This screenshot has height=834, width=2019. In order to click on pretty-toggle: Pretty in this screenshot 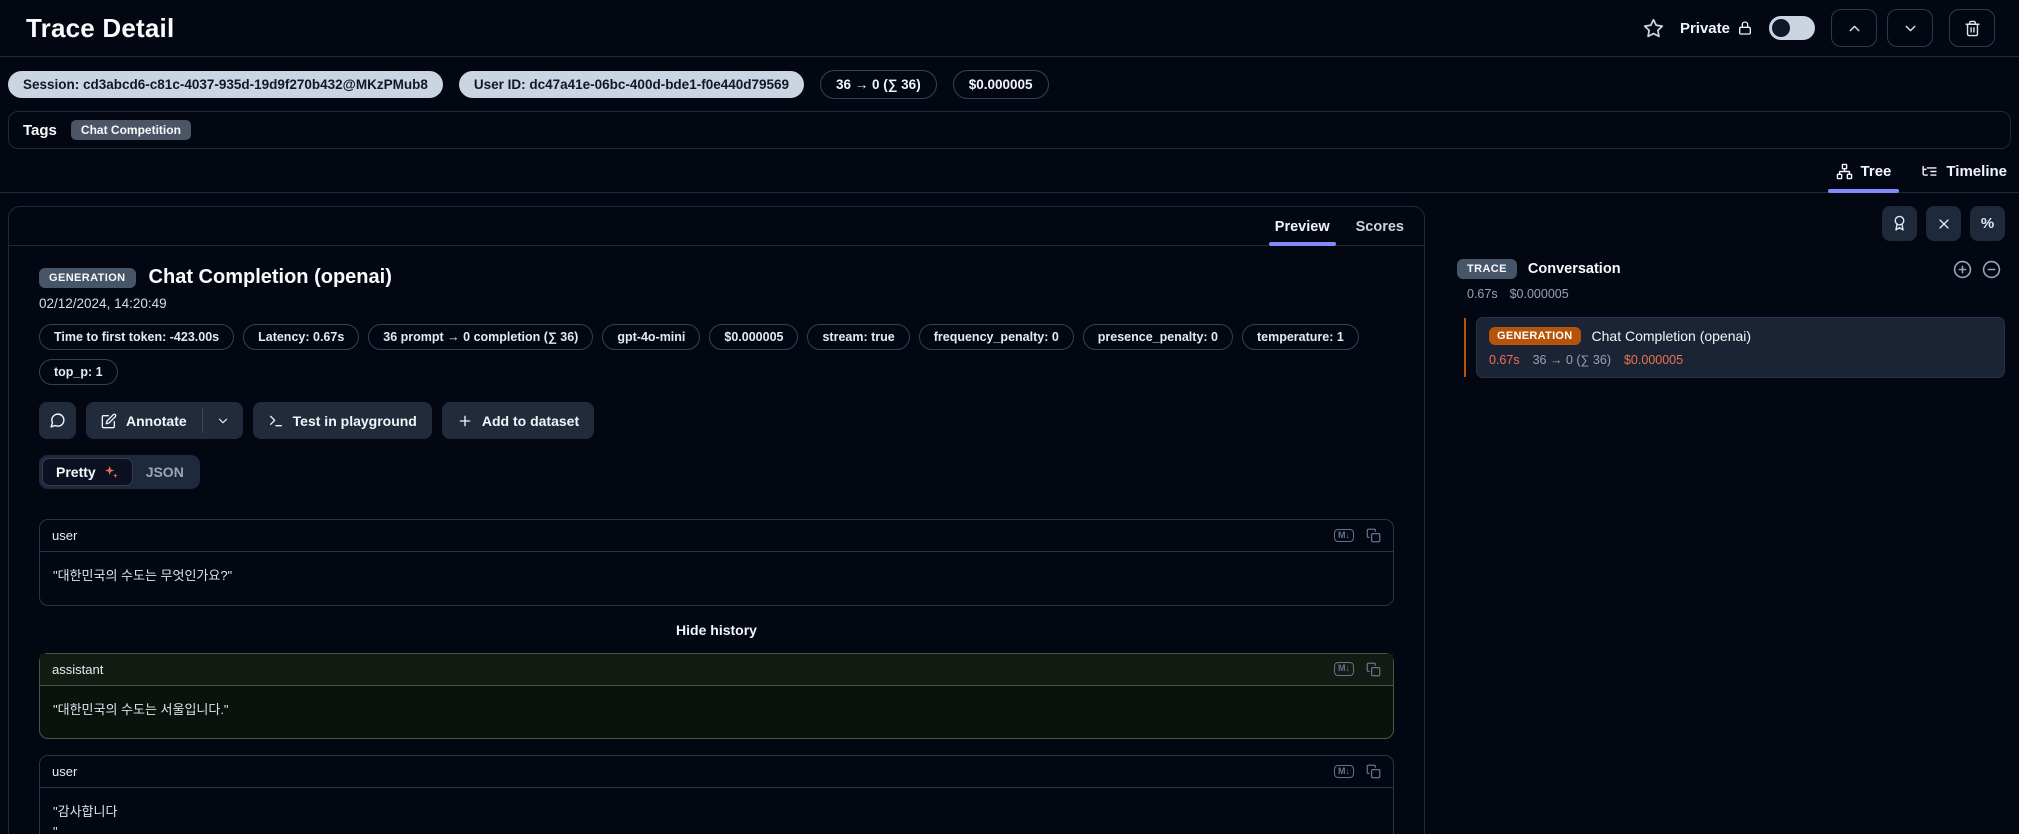, I will do `click(87, 472)`.